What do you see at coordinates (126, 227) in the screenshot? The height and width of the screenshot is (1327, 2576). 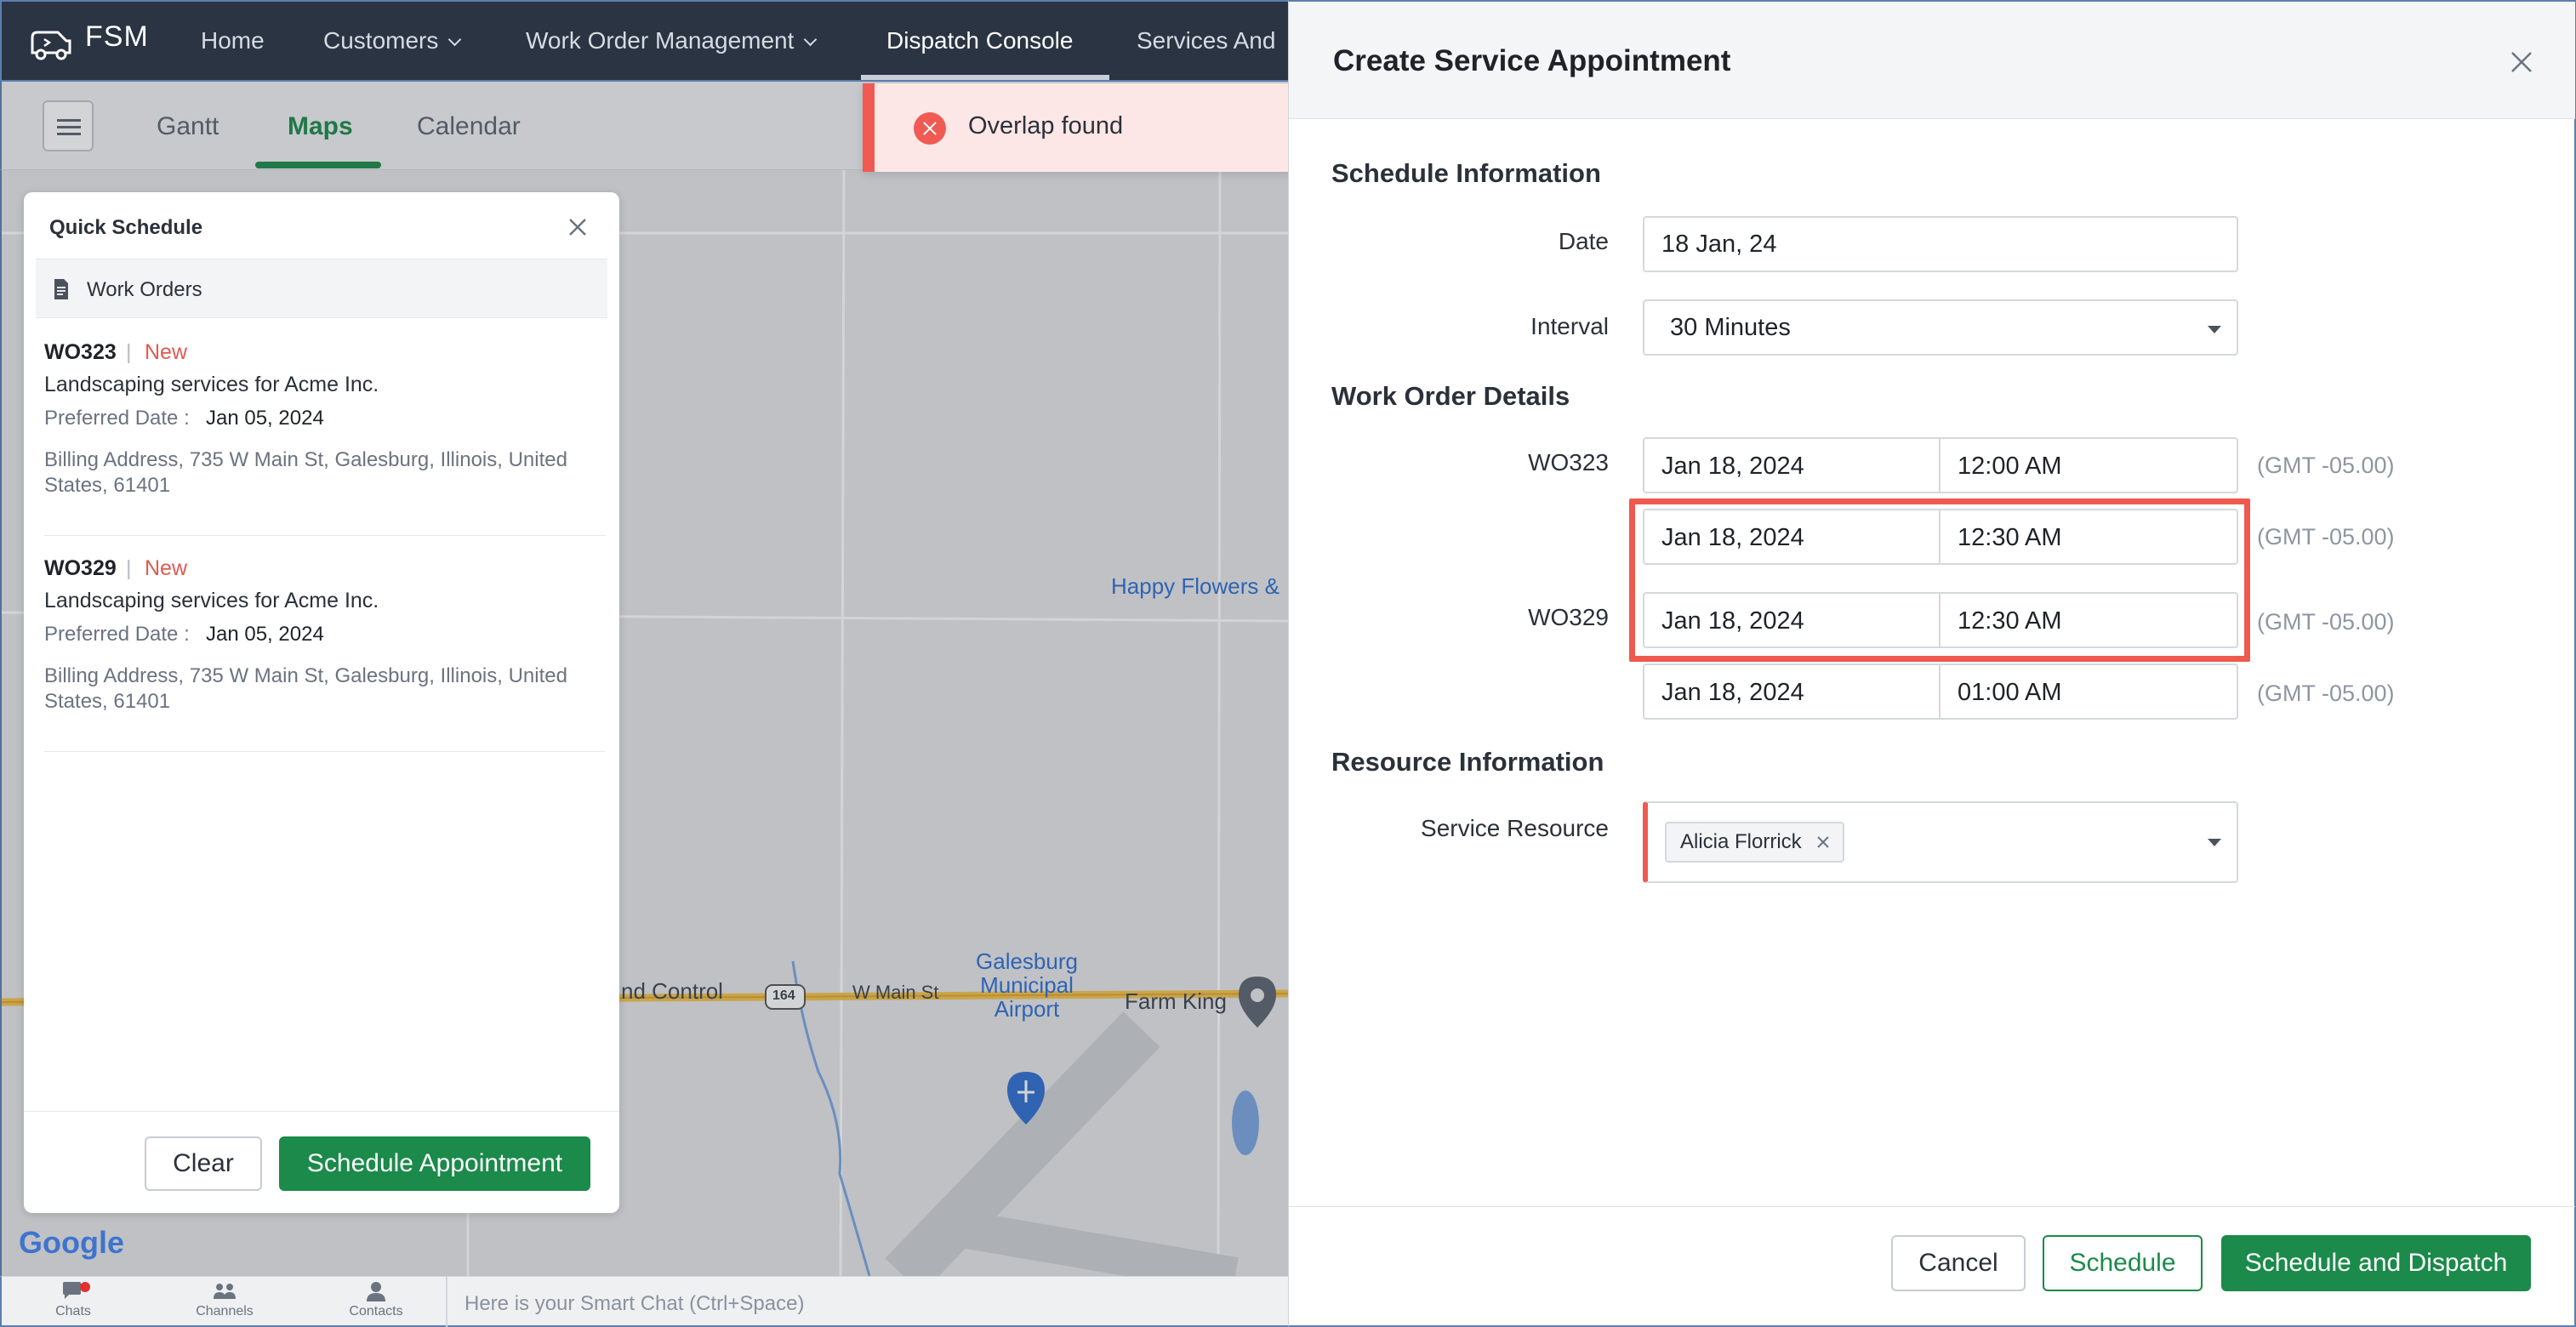 I see `quick-schedule-title: Quick Schedule` at bounding box center [126, 227].